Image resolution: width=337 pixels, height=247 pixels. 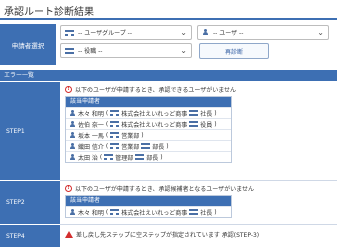 What do you see at coordinates (90, 51) in the screenshot?
I see `post-value: -- 役職 --` at bounding box center [90, 51].